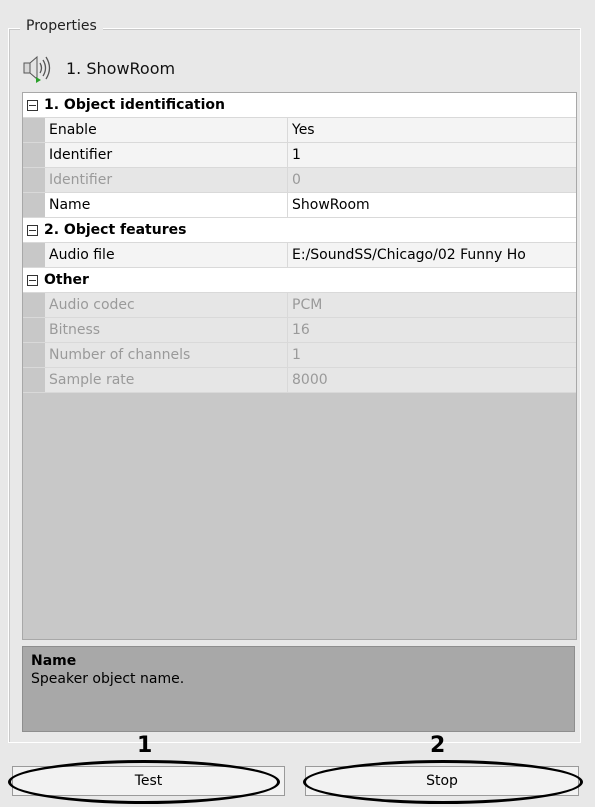 Image resolution: width=595 pixels, height=807 pixels. Describe the element at coordinates (66, 280) in the screenshot. I see `category-title: Other` at that location.